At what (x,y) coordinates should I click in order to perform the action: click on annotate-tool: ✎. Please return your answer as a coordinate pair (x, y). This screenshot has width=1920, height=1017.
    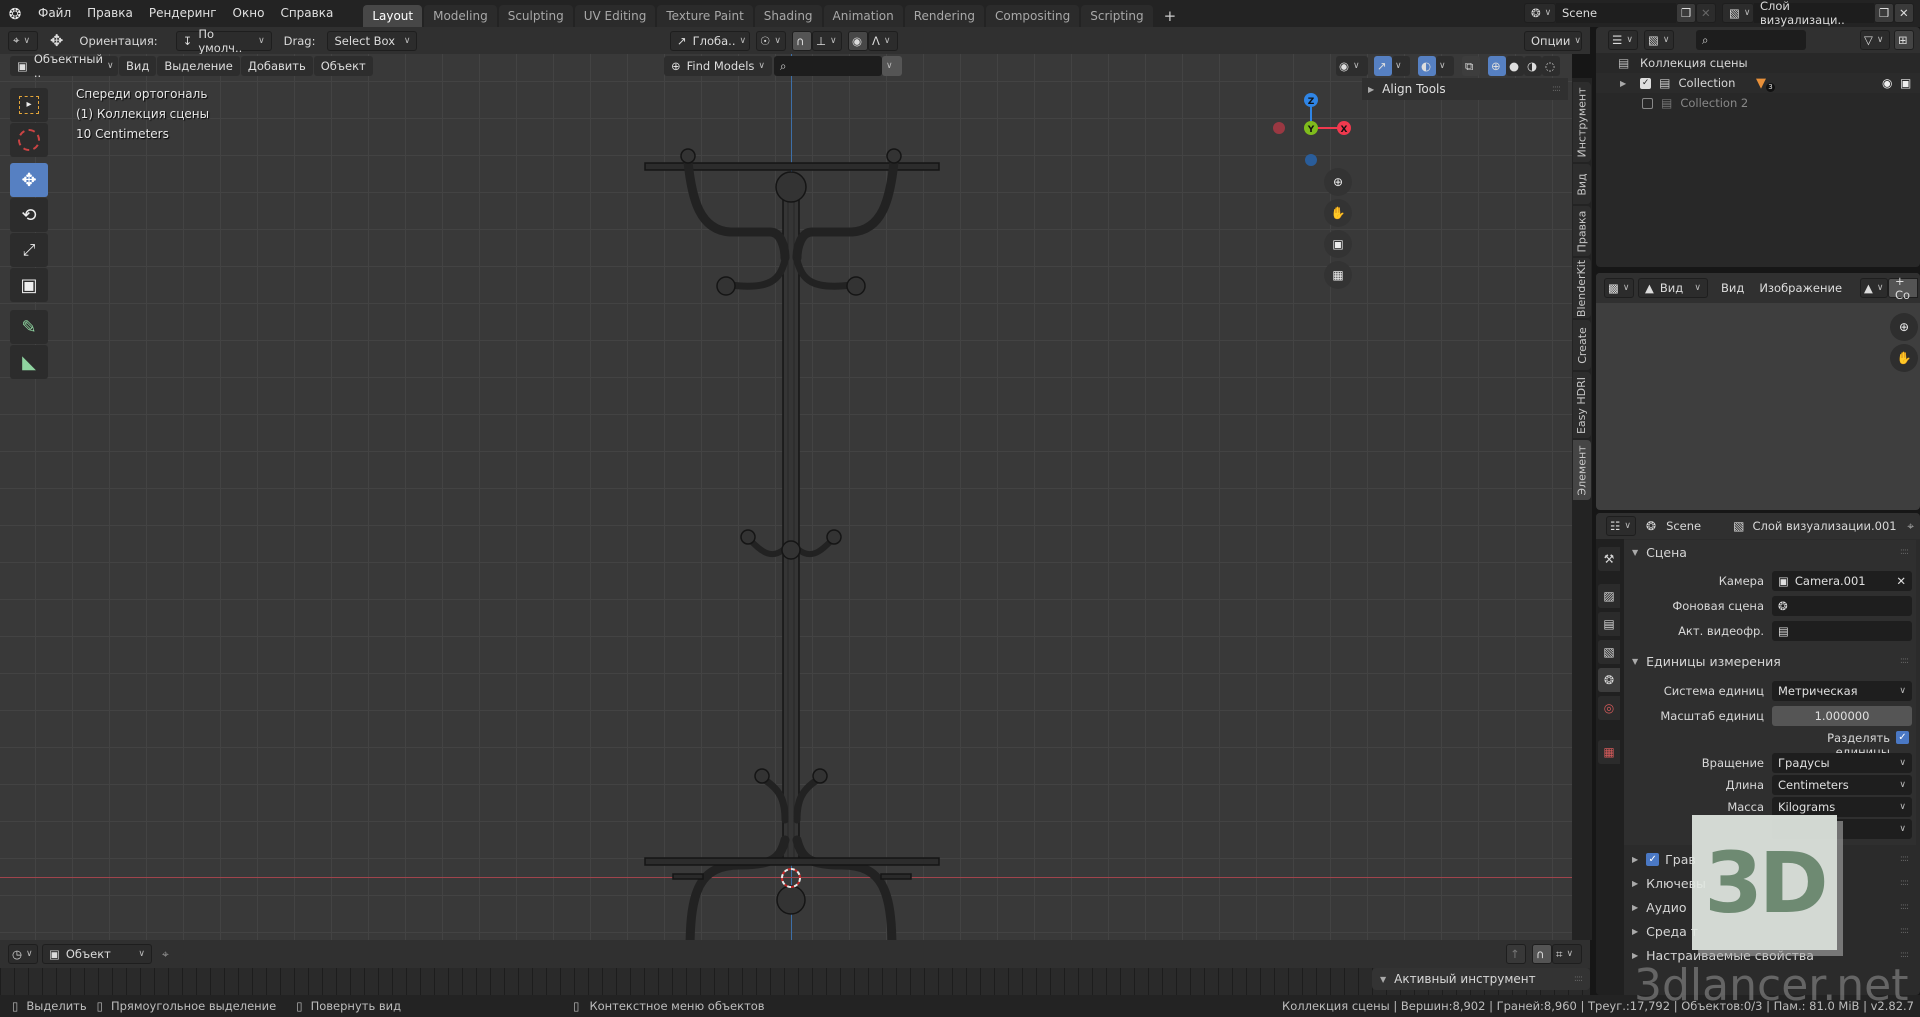
    Looking at the image, I should click on (29, 327).